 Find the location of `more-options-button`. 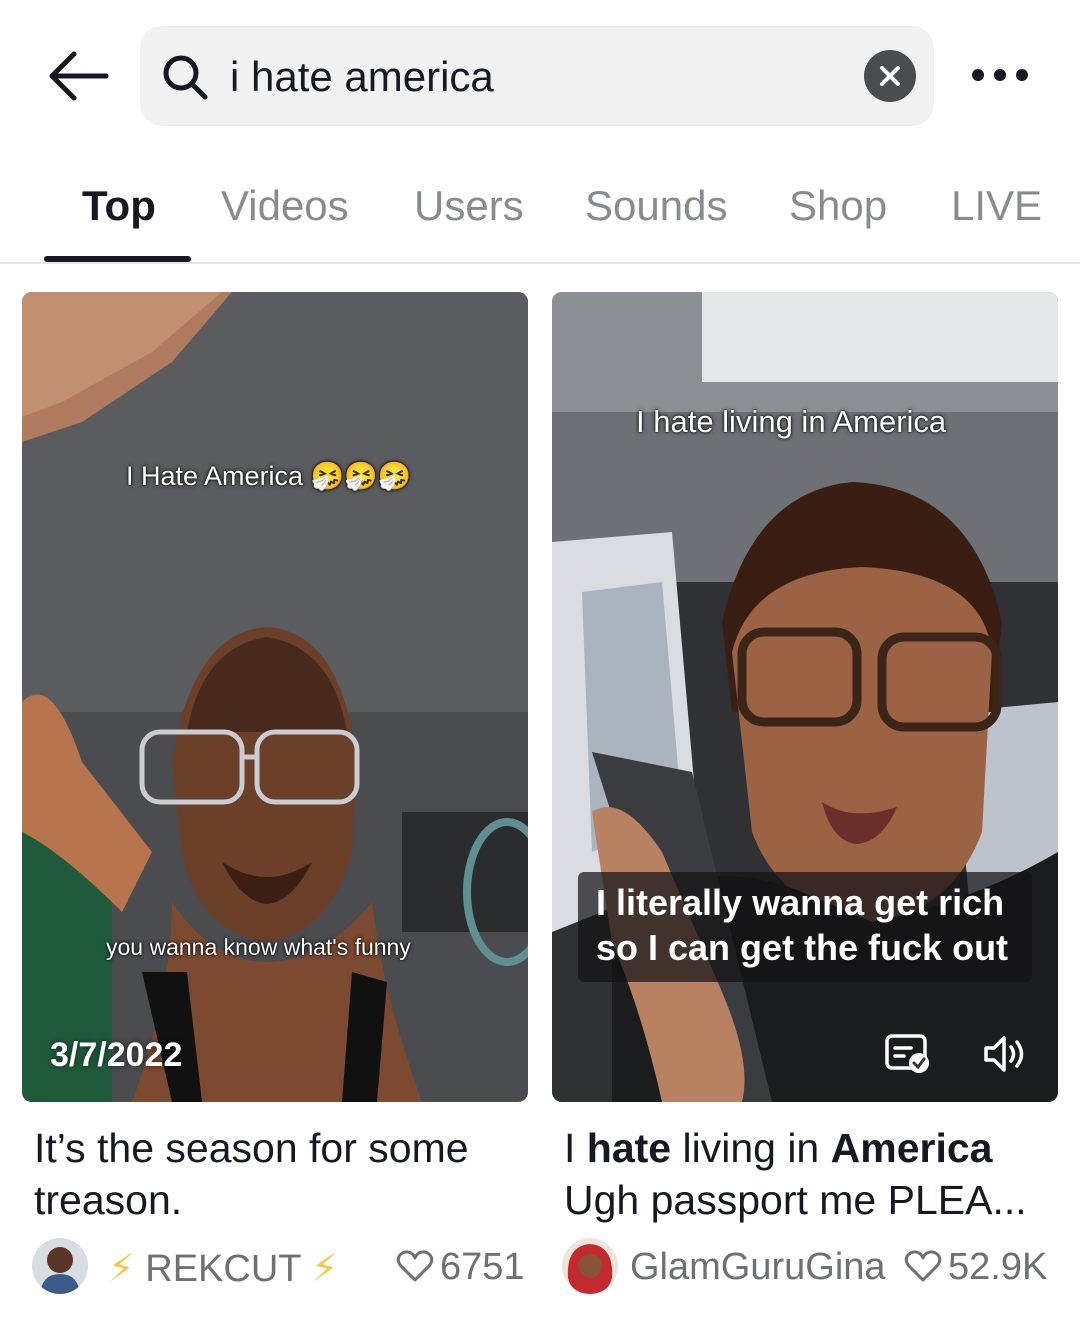

more-options-button is located at coordinates (1001, 75).